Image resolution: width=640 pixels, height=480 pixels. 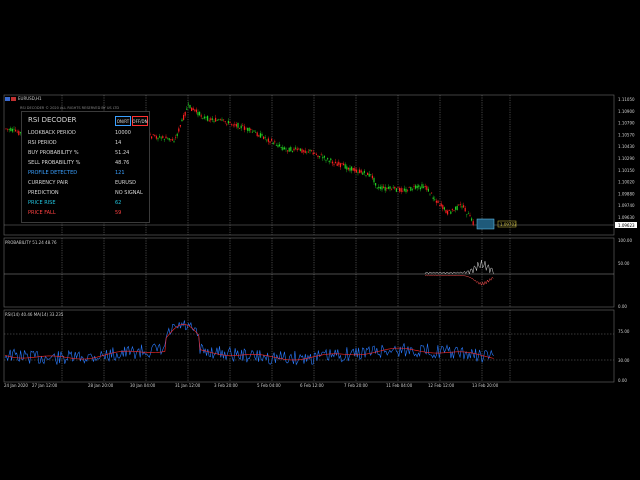 I want to click on price-axis-label: 1.10790, so click(x=626, y=123).